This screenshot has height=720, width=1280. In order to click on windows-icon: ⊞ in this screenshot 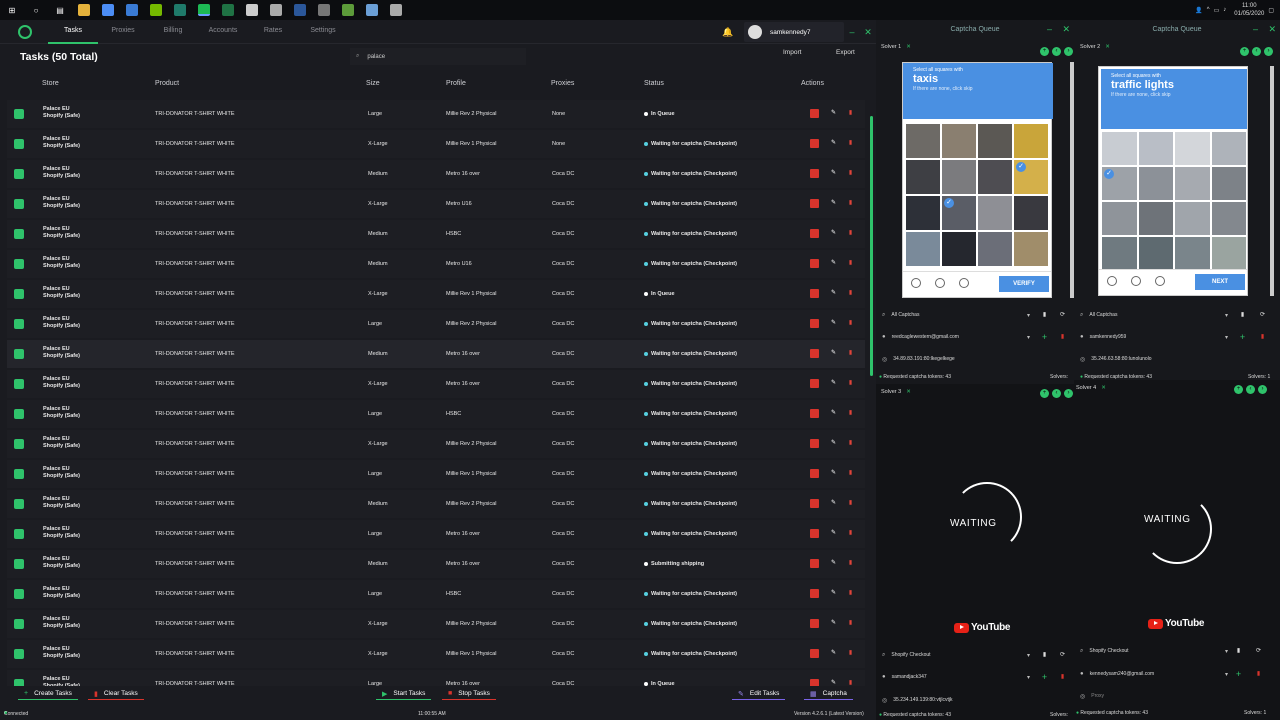, I will do `click(12, 10)`.